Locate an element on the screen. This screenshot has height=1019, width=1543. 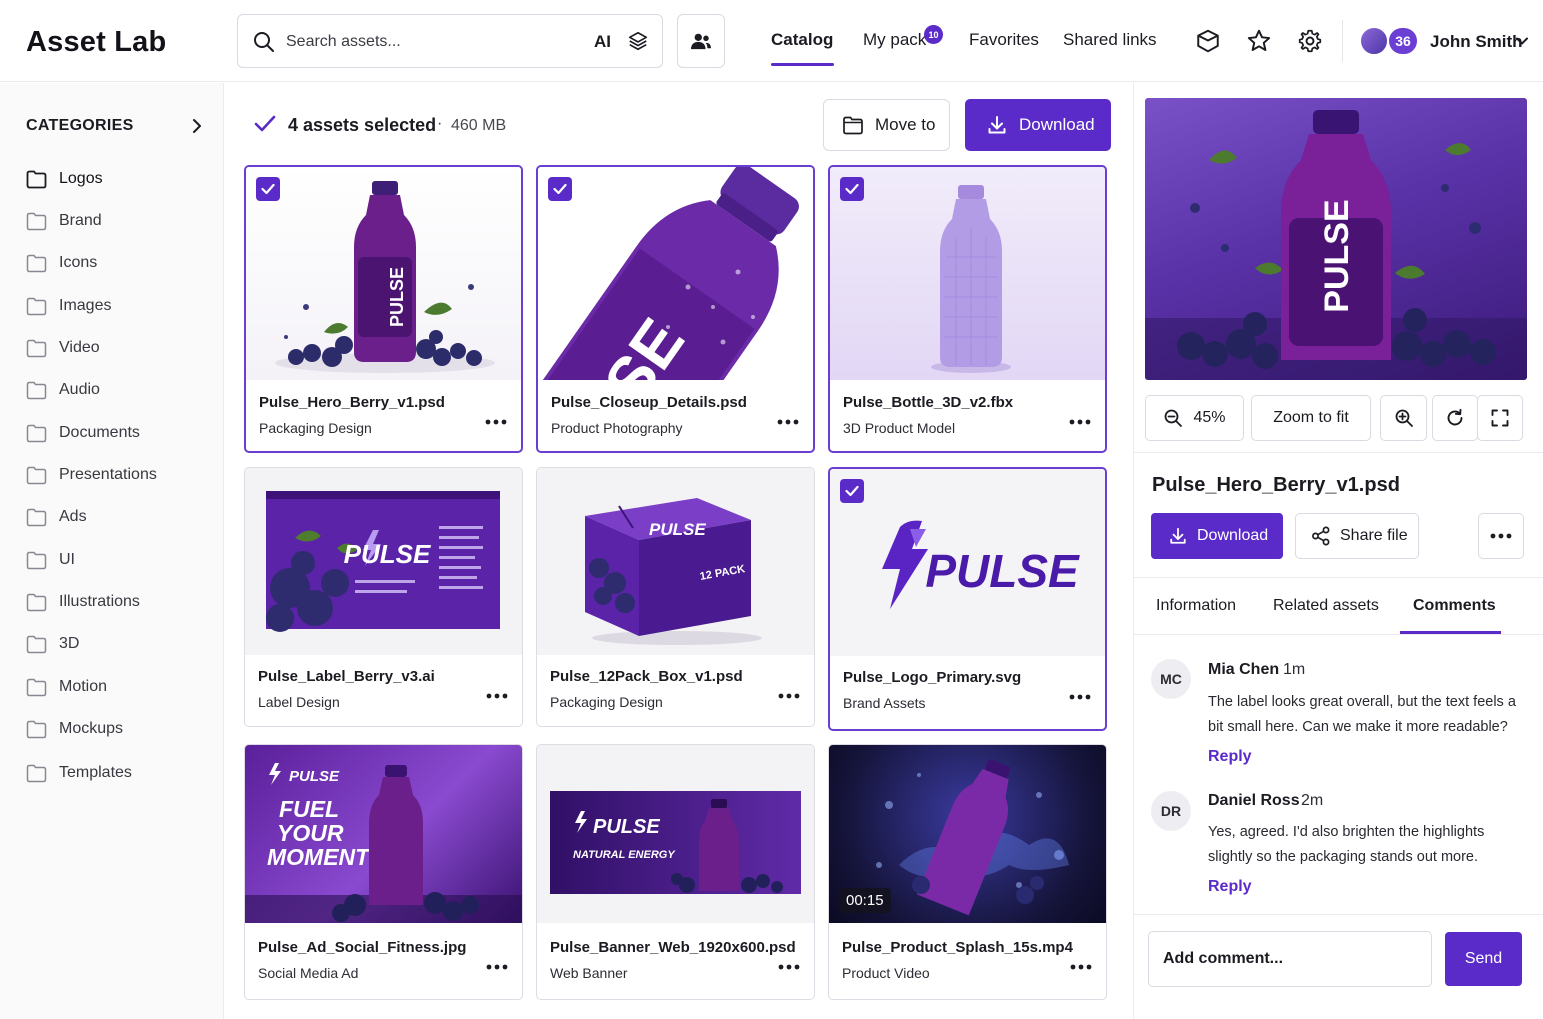
sidebar-item-icons: Icons is located at coordinates (61, 263).